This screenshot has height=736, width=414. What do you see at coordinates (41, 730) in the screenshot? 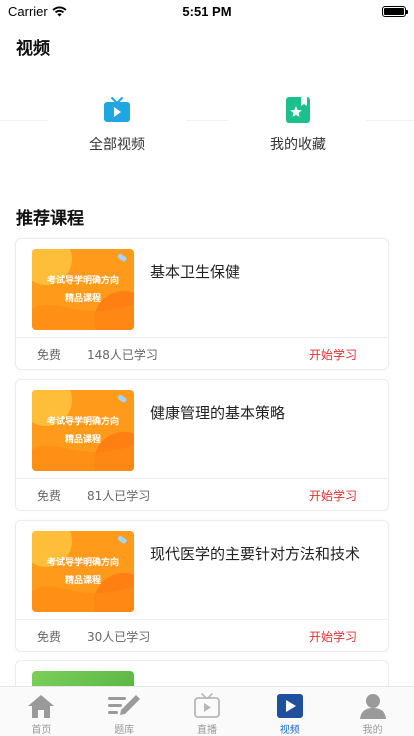
I see `tab-home-label: 首页` at bounding box center [41, 730].